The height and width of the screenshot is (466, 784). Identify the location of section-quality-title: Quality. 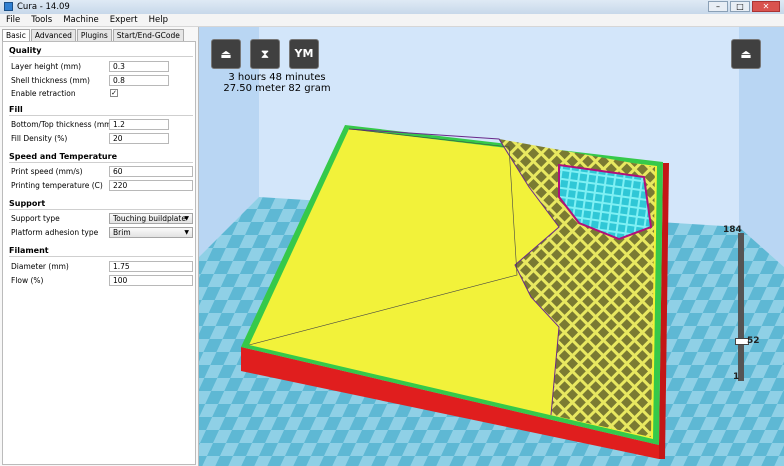
(25, 50).